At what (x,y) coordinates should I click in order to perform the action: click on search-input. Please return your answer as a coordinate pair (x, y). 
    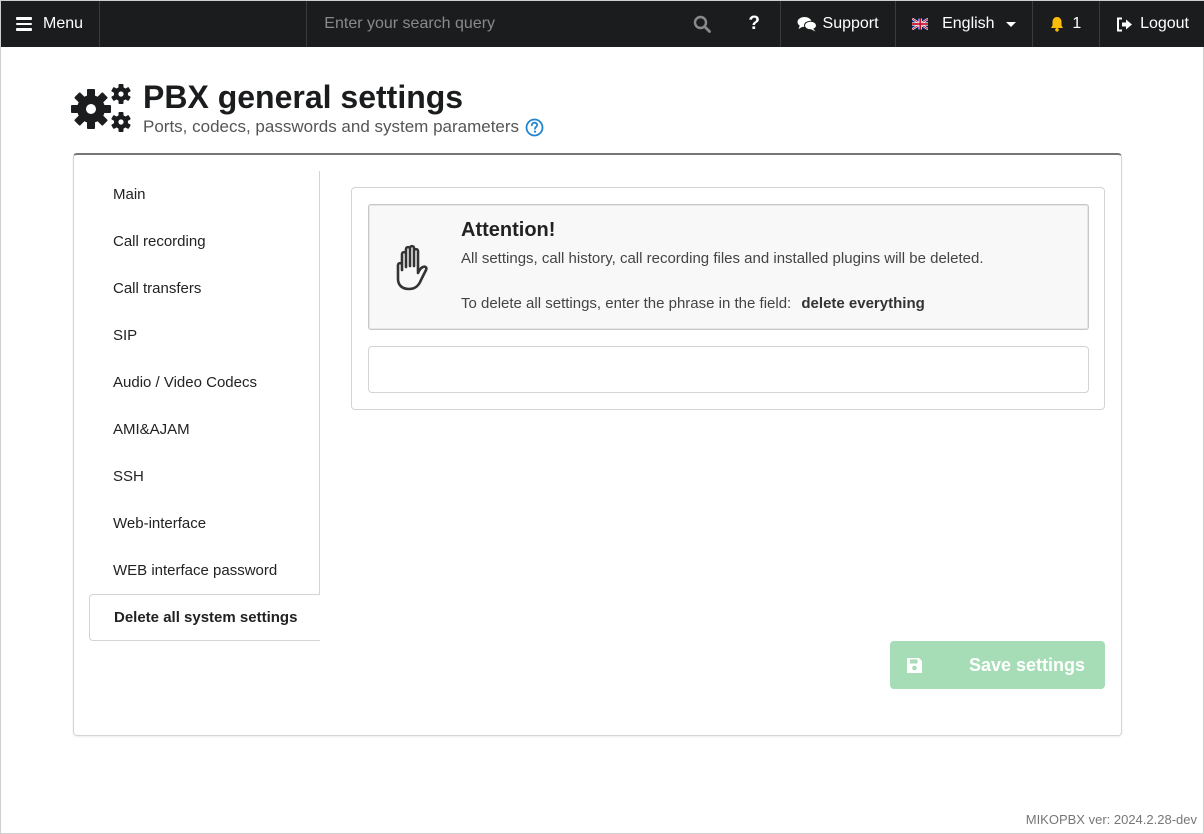
    Looking at the image, I should click on (484, 24).